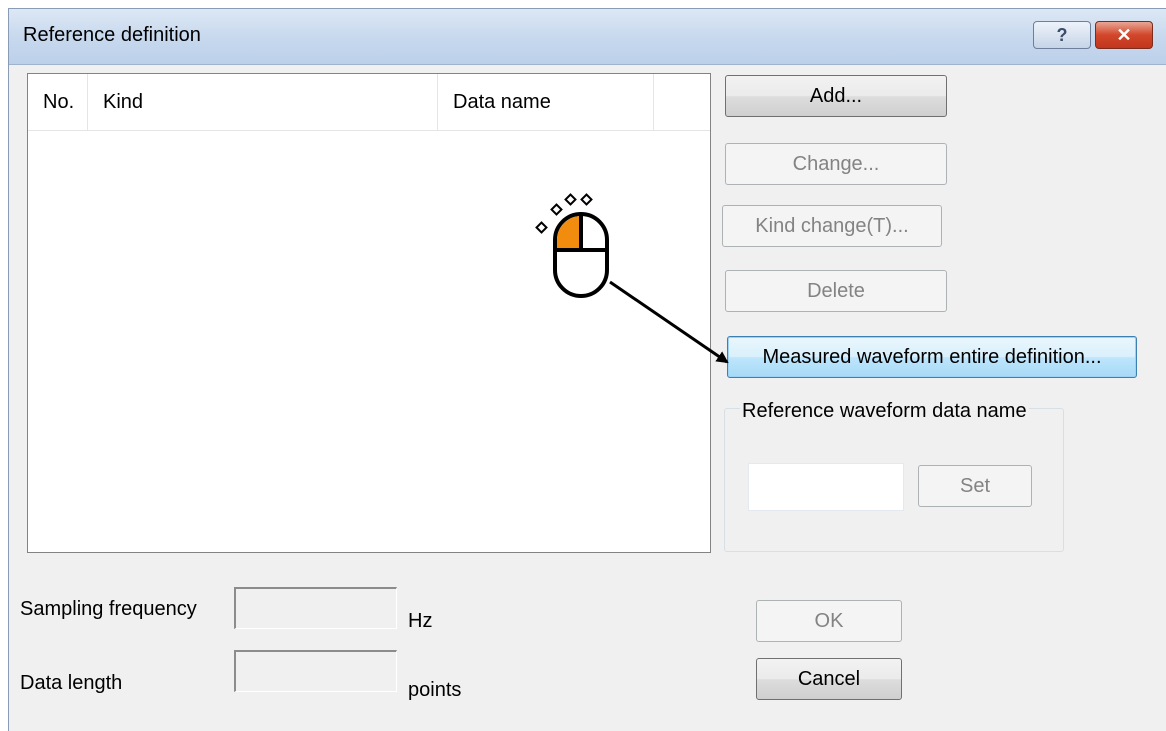 This screenshot has height=731, width=1166. I want to click on close-button: ✕, so click(1124, 35).